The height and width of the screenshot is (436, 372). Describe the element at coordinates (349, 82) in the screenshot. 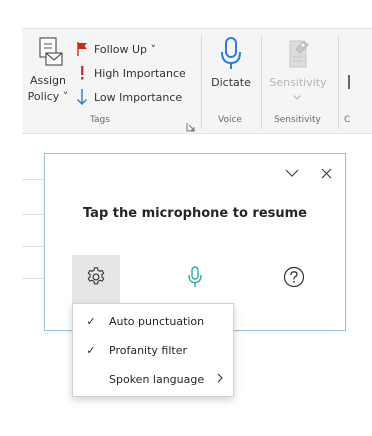

I see `ribbon-overflow-fragment` at that location.